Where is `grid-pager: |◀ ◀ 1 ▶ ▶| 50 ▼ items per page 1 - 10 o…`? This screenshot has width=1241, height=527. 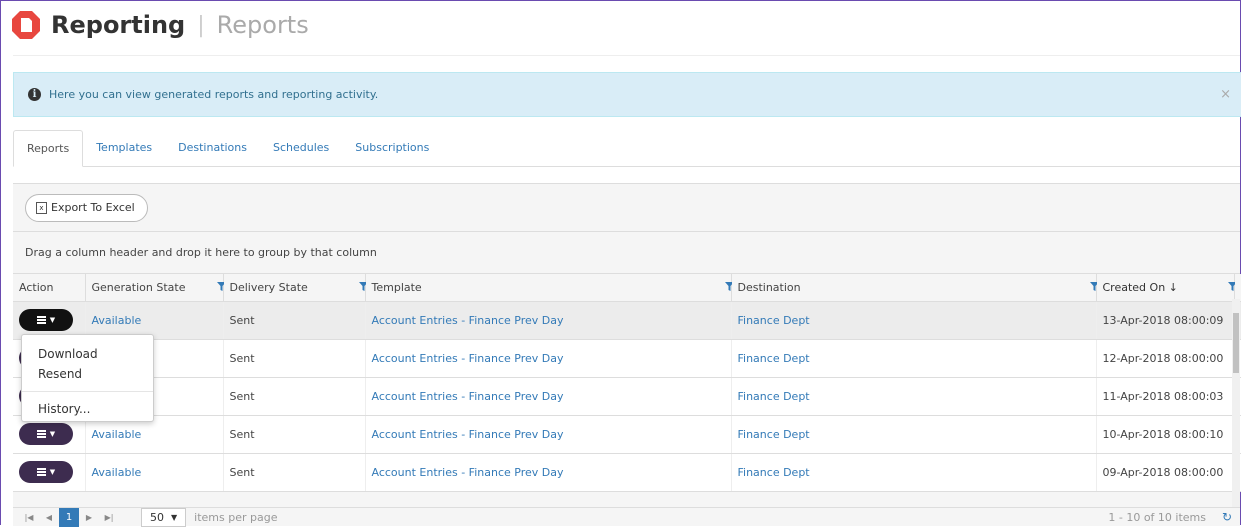
grid-pager: |◀ ◀ 1 ▶ ▶| 50 ▼ items per page 1 - 10 o… is located at coordinates (626, 517).